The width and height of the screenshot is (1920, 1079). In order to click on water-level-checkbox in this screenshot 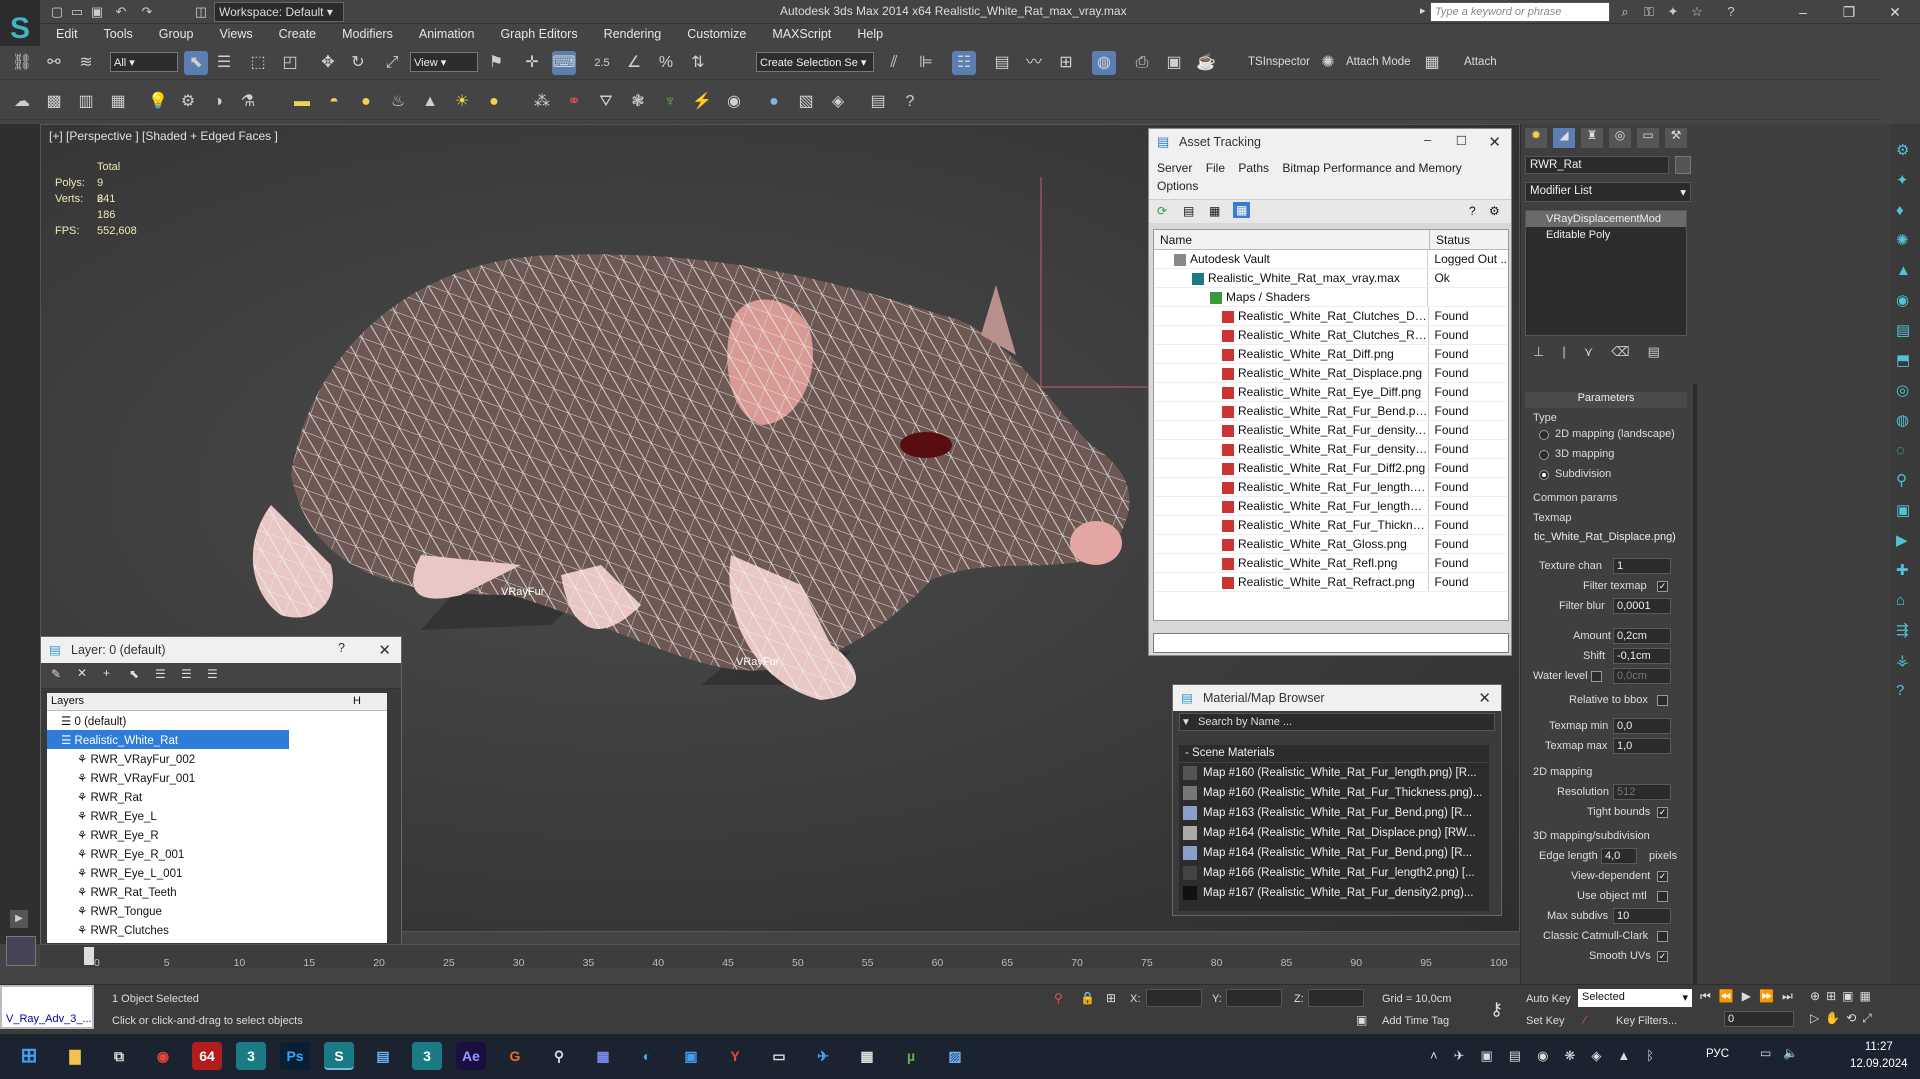, I will do `click(1596, 676)`.